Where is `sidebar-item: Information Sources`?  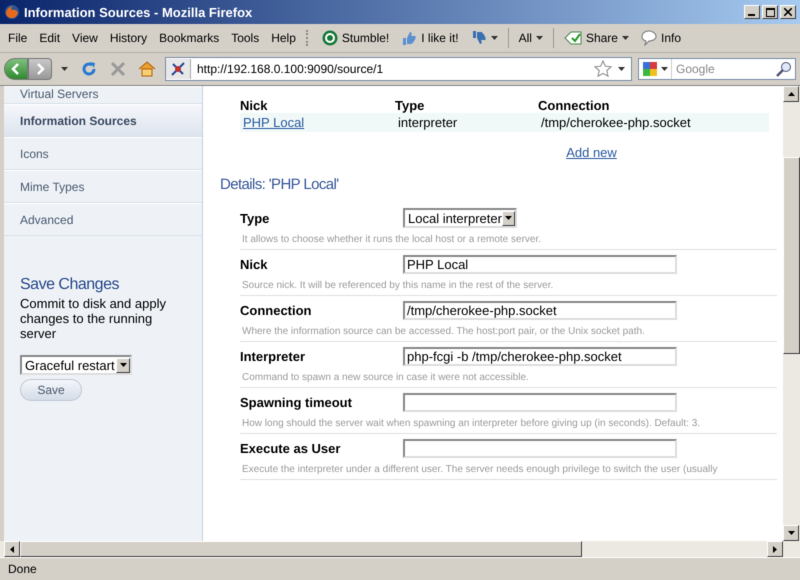 sidebar-item: Information Sources is located at coordinates (103, 120).